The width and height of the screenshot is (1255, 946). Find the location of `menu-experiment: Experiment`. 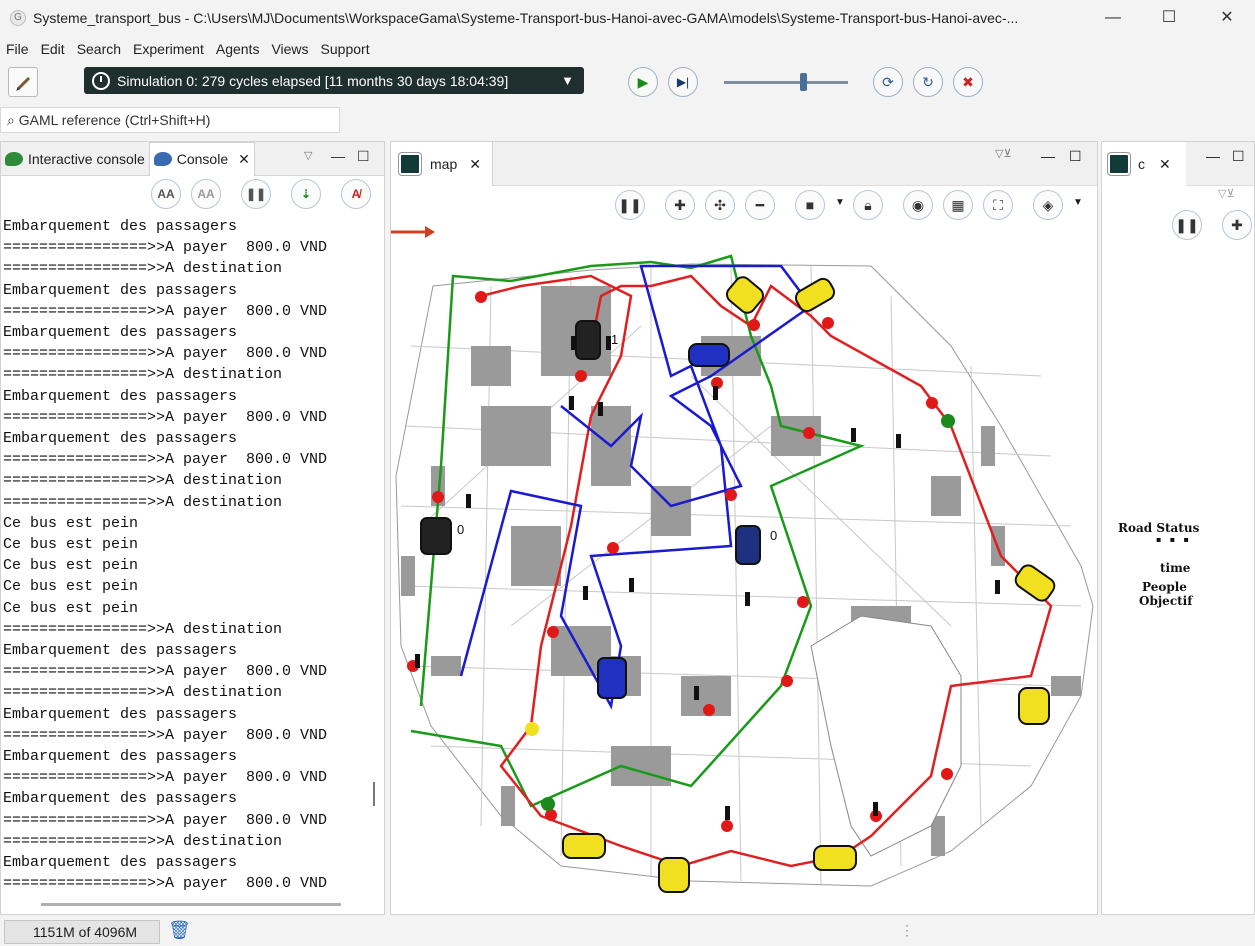

menu-experiment: Experiment is located at coordinates (168, 49).